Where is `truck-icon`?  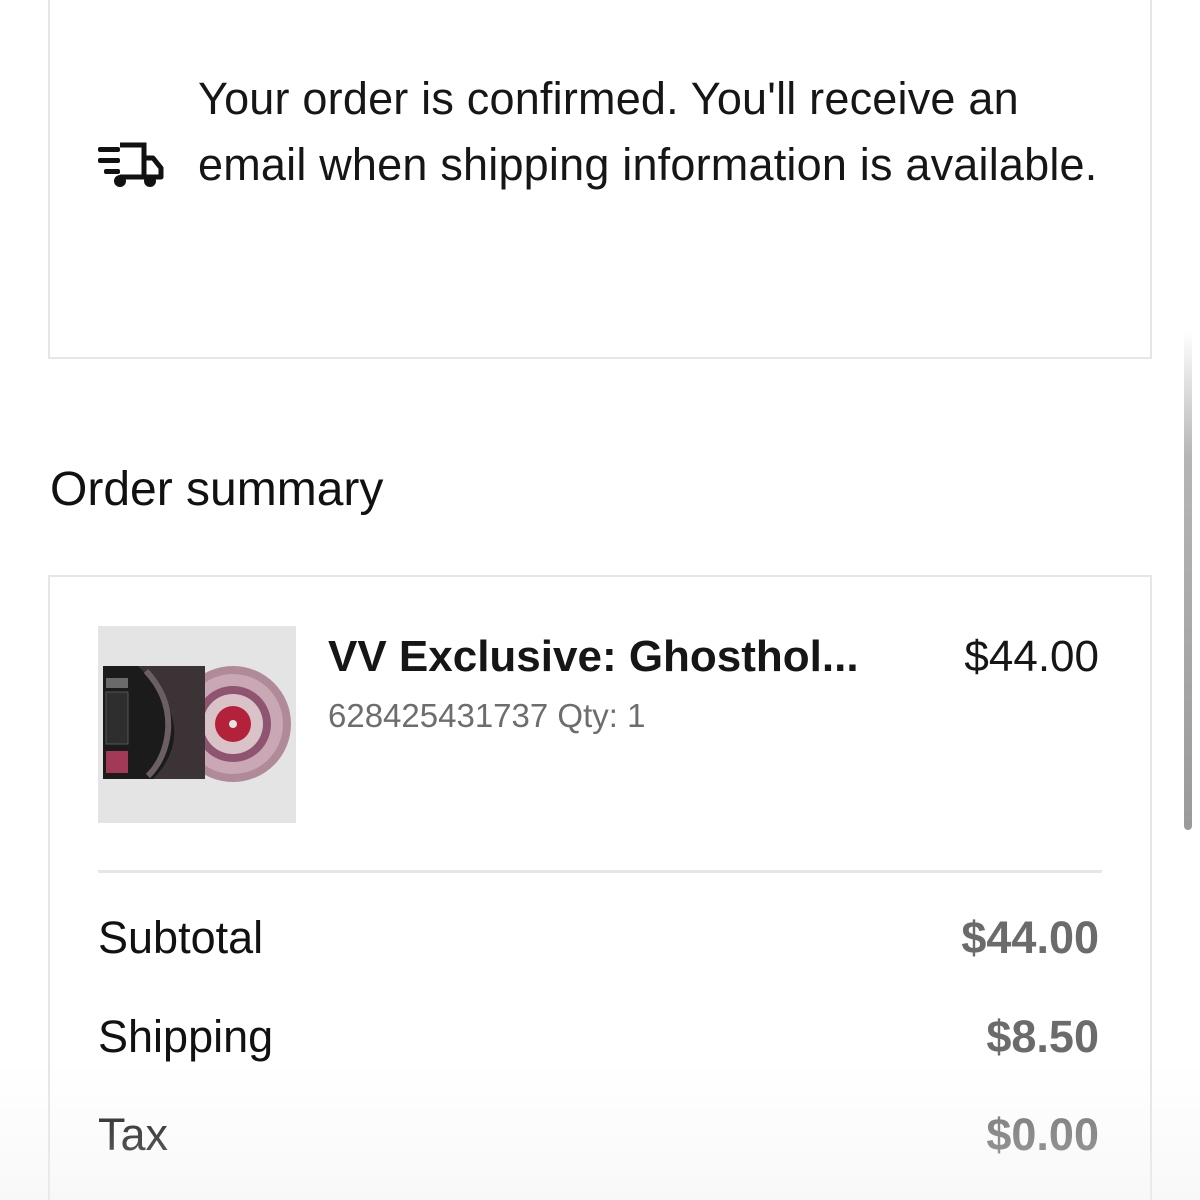 truck-icon is located at coordinates (131, 166).